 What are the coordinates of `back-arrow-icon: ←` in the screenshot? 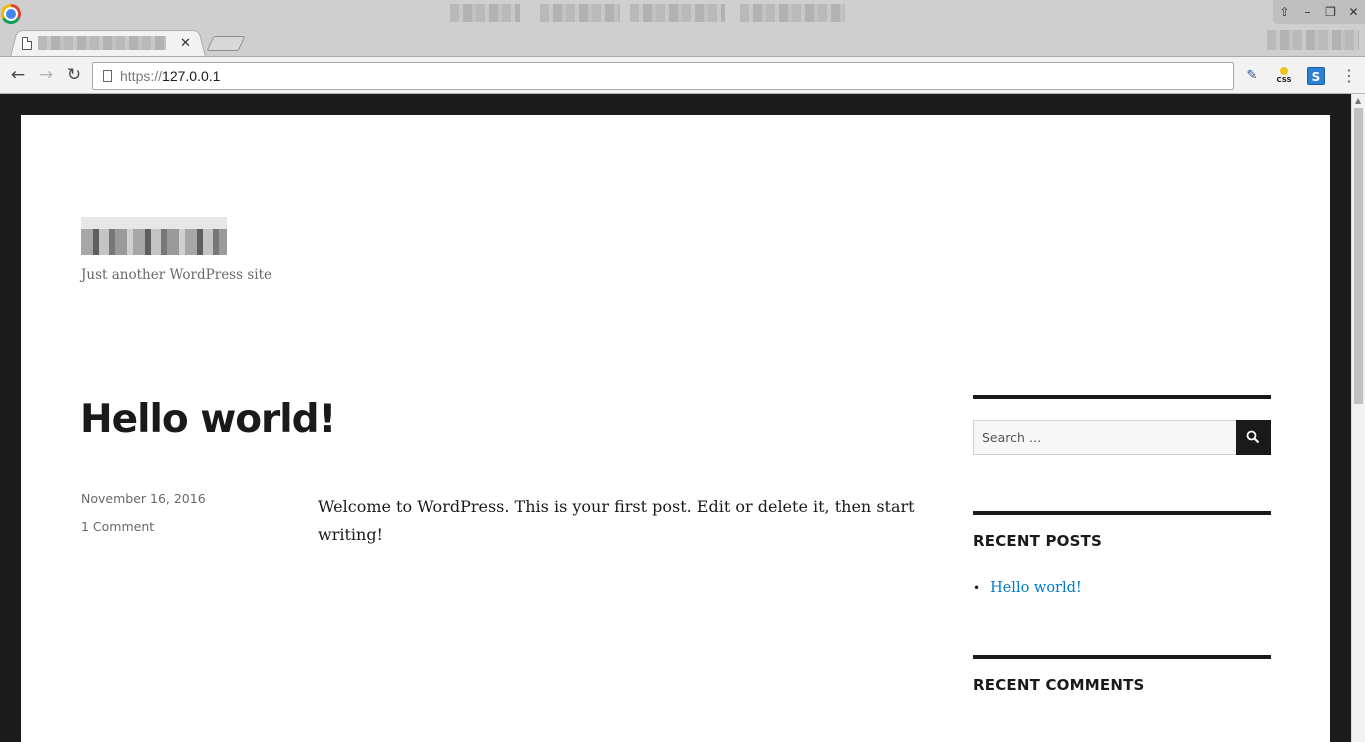 It's located at (18, 75).